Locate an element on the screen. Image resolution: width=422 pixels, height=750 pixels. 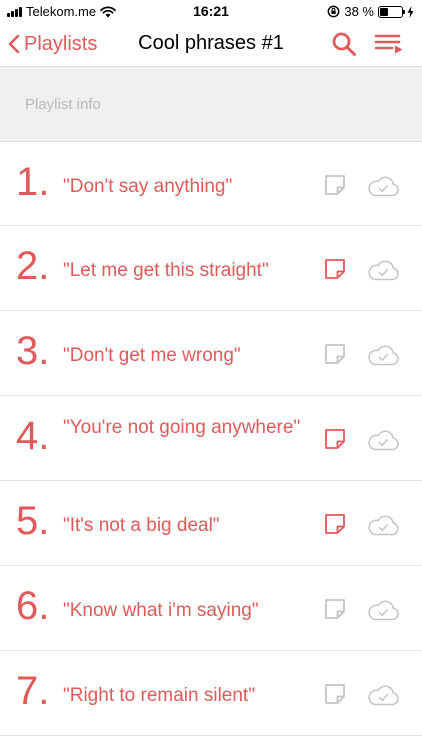
list-item: 3. "Don't get me wrong" is located at coordinates (211, 353).